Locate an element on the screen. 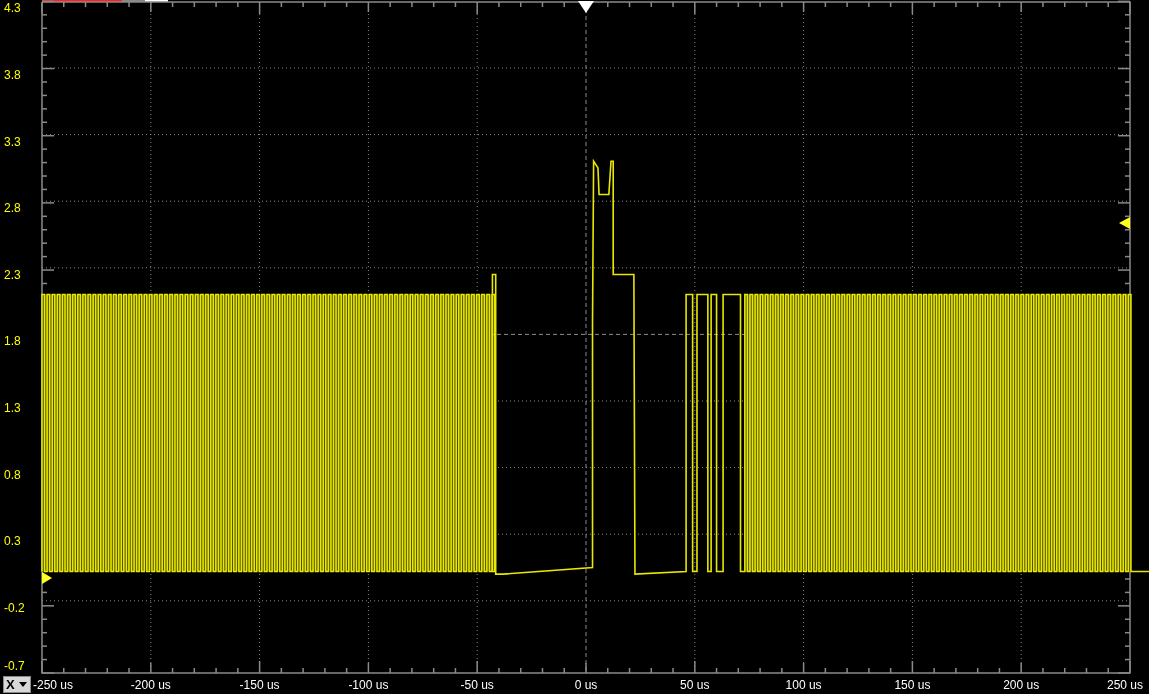 This screenshot has height=694, width=1149. x-axis-label: -200 us is located at coordinates (150, 685).